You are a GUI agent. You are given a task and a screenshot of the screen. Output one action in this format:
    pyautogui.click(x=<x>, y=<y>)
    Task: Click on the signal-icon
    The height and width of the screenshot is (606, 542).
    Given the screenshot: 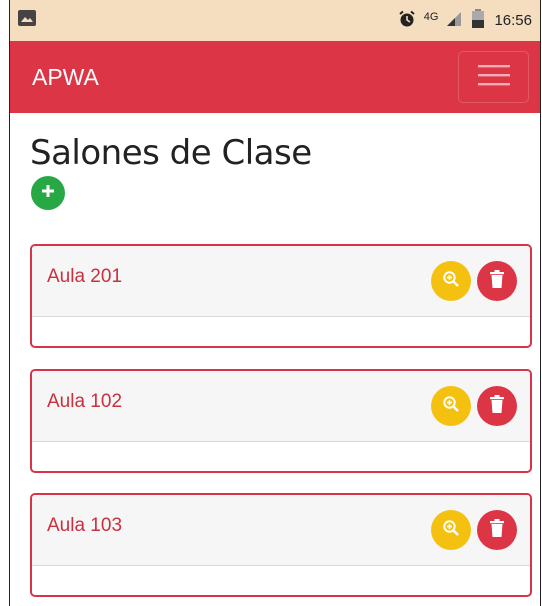 What is the action you would take?
    pyautogui.click(x=454, y=20)
    